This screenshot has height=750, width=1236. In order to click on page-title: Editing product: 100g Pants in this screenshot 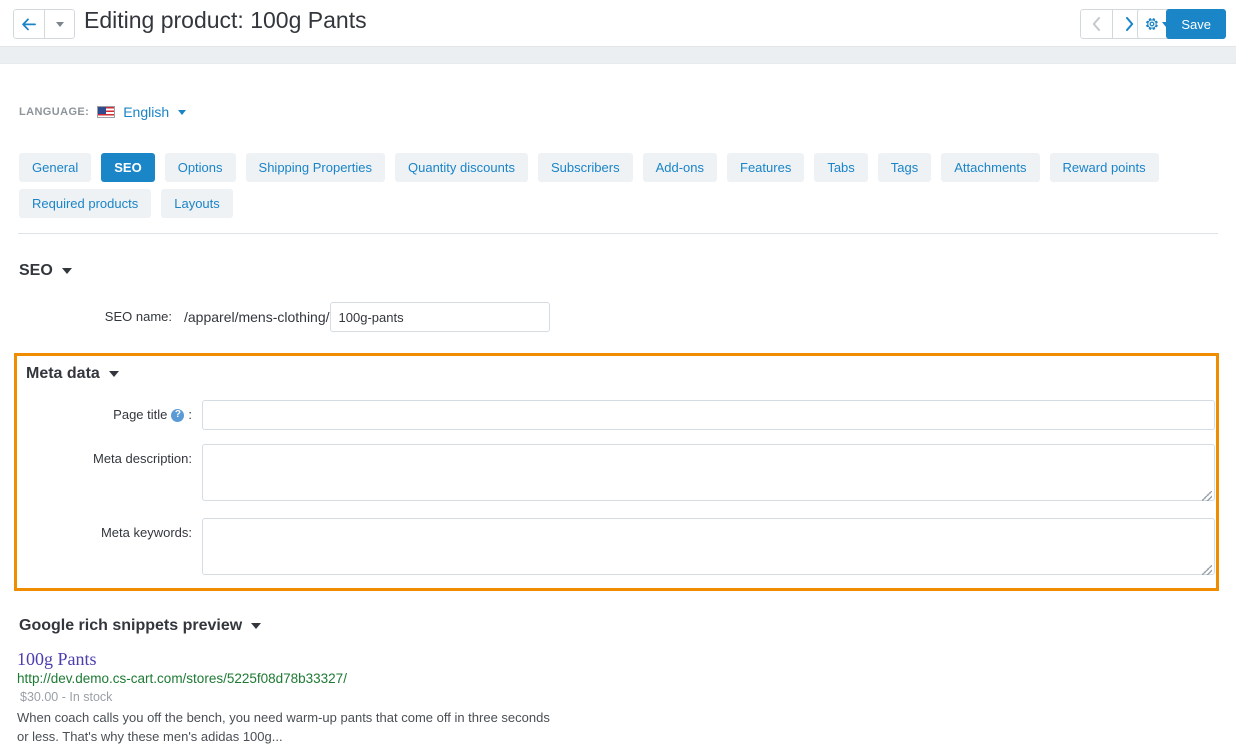, I will do `click(225, 20)`.